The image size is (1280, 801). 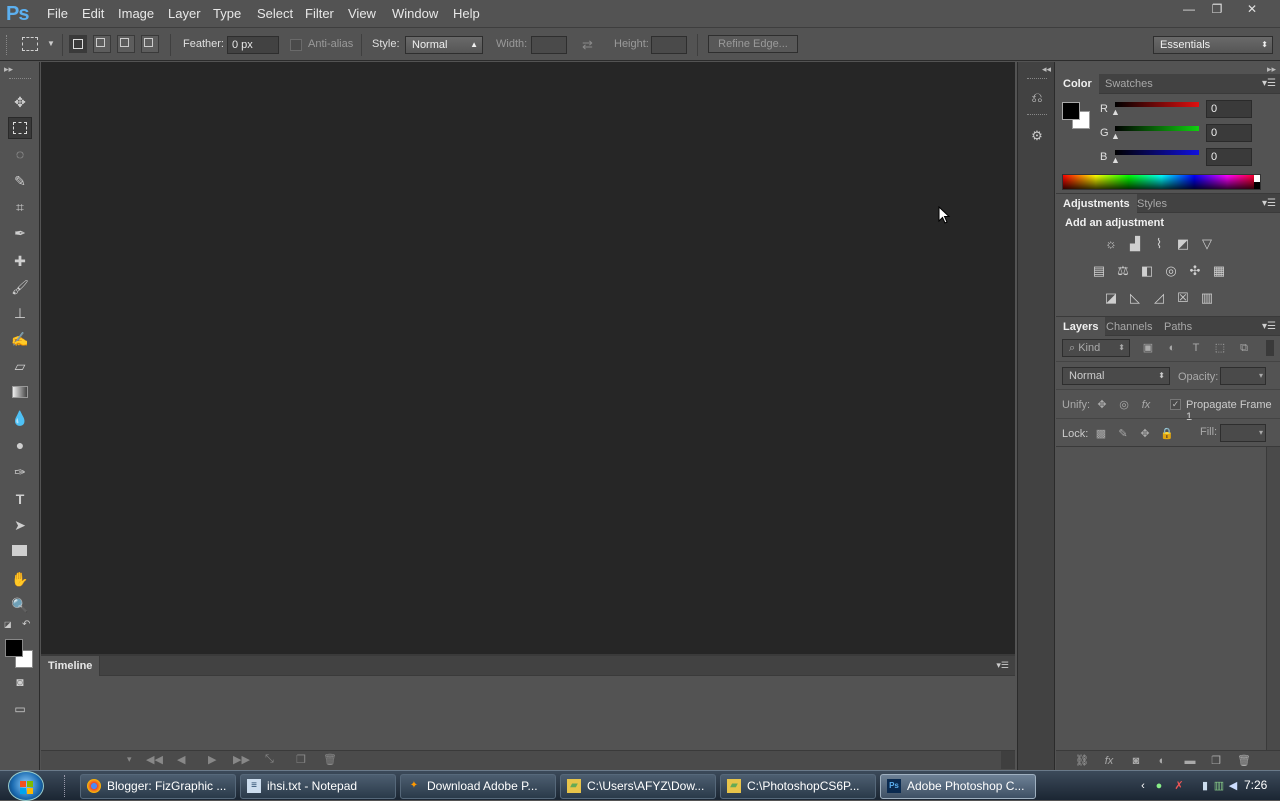 What do you see at coordinates (301, 759) in the screenshot?
I see `duplicate-frame-icon: ❐` at bounding box center [301, 759].